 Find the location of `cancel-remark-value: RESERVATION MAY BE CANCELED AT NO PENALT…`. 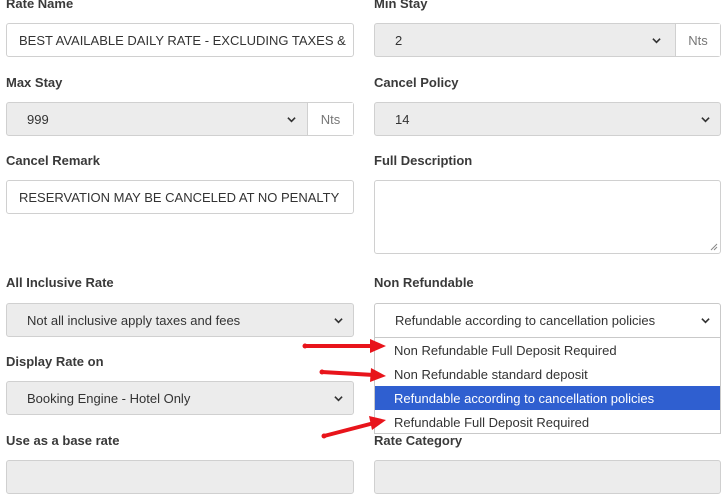

cancel-remark-value: RESERVATION MAY BE CANCELED AT NO PENALT… is located at coordinates (179, 197).